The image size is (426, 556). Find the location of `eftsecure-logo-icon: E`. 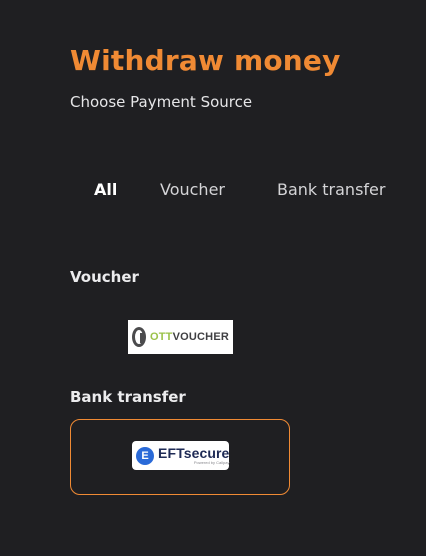

eftsecure-logo-icon: E is located at coordinates (145, 455).